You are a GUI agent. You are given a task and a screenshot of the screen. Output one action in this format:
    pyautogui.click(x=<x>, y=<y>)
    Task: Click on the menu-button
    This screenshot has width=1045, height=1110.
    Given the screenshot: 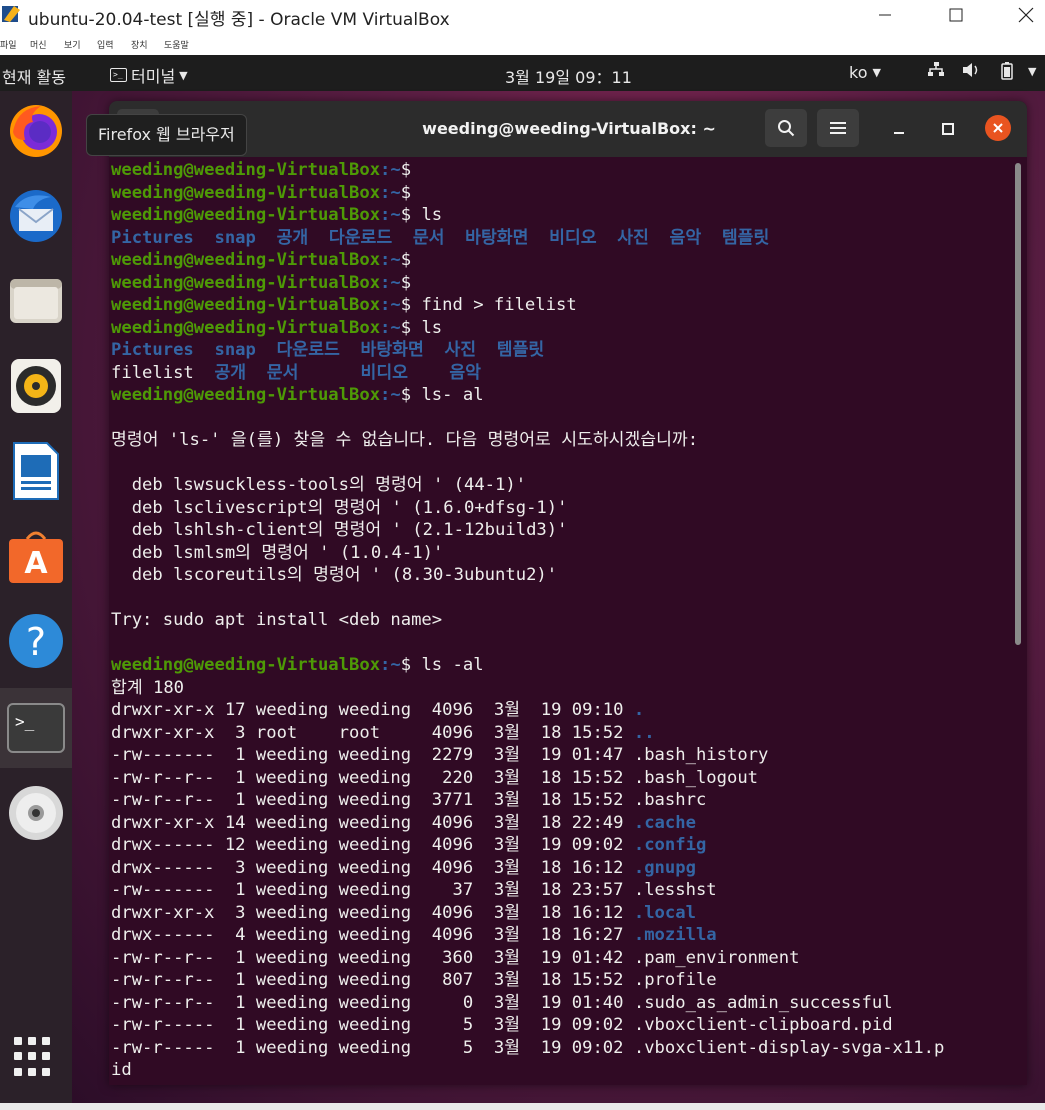 What is the action you would take?
    pyautogui.click(x=838, y=128)
    